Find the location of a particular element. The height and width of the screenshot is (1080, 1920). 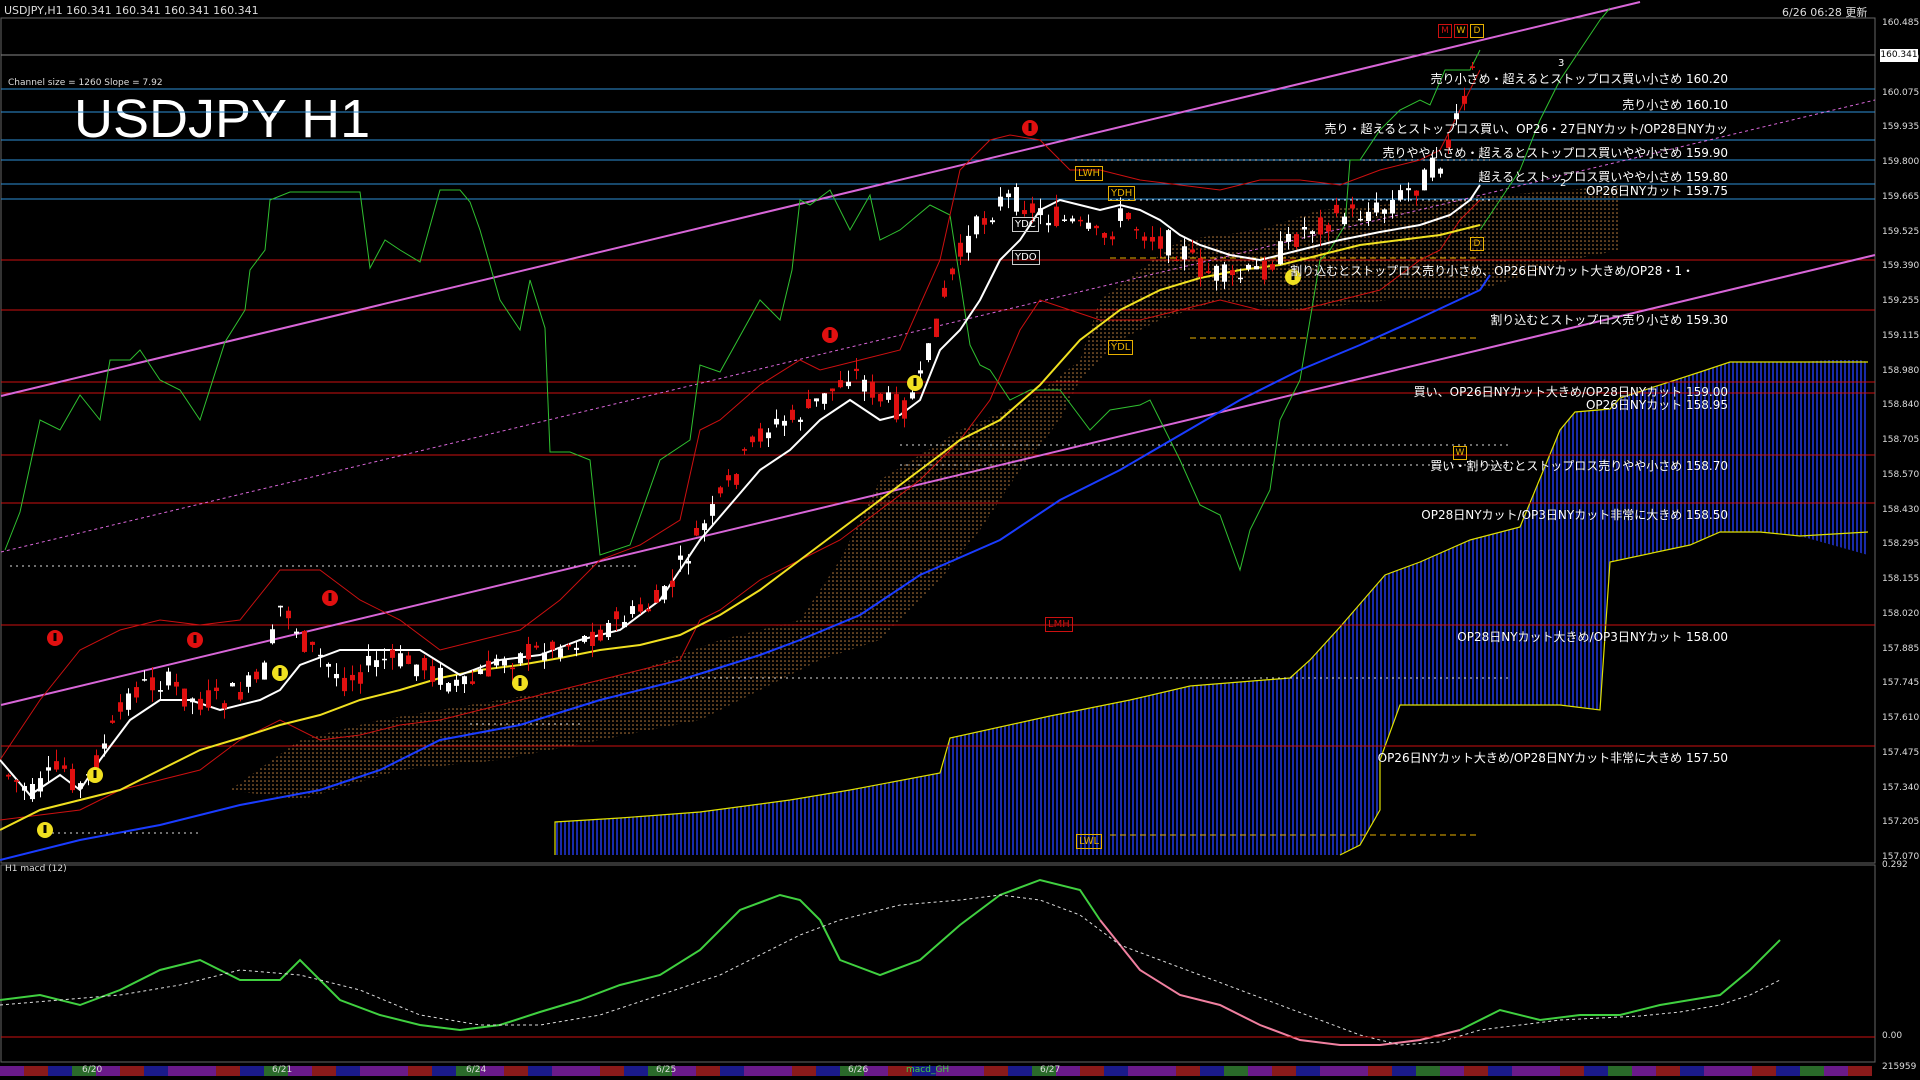

price-tick-label: 157.885 is located at coordinates (1901, 648).